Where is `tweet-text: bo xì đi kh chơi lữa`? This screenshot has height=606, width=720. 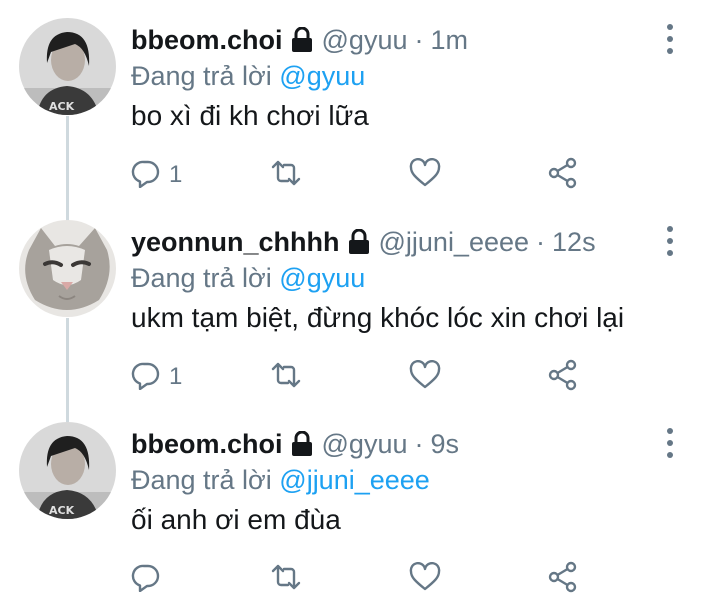 tweet-text: bo xì đi kh chơi lữa is located at coordinates (250, 115).